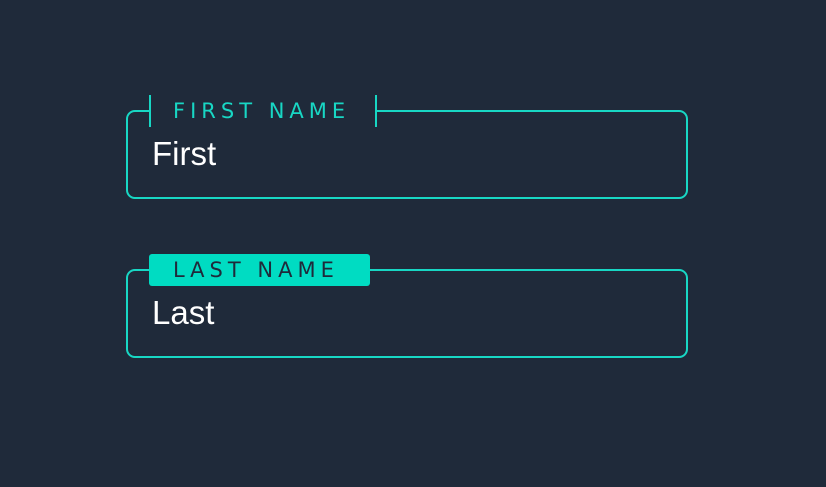 The width and height of the screenshot is (826, 487). Describe the element at coordinates (407, 147) in the screenshot. I see `first-name-field: FIRST NAME First` at that location.